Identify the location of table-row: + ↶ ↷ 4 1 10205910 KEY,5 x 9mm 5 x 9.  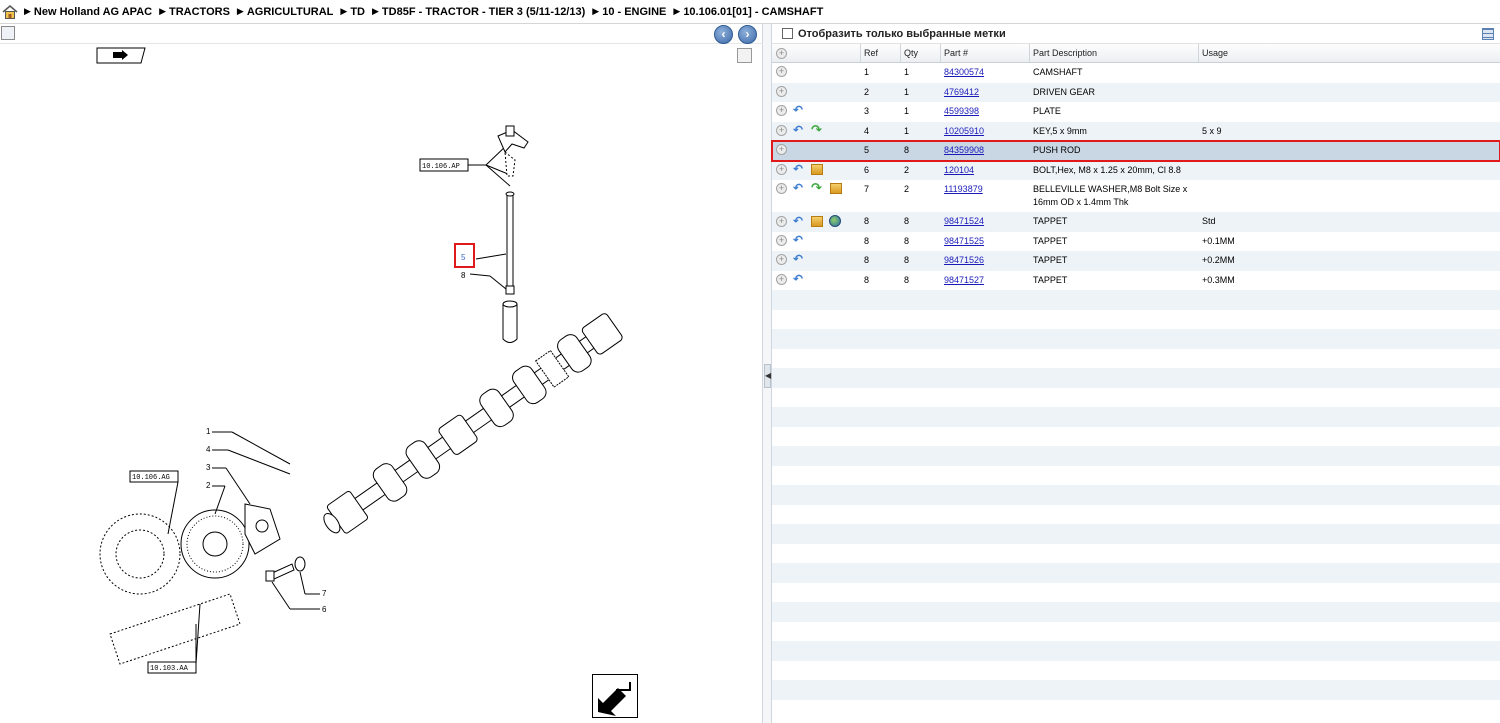
(1136, 131).